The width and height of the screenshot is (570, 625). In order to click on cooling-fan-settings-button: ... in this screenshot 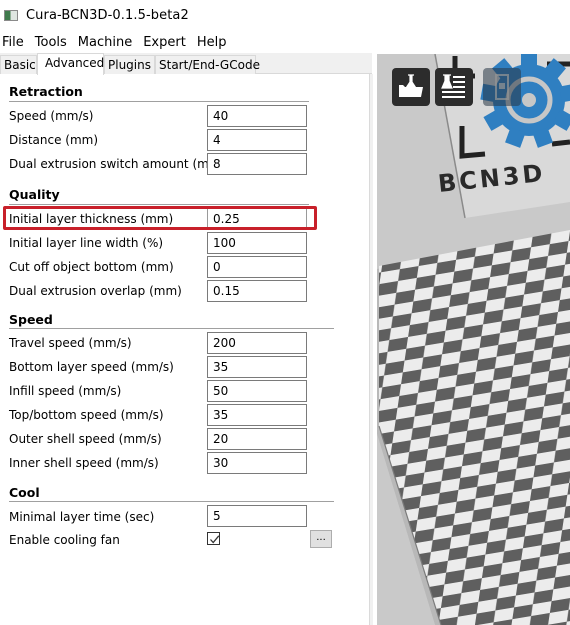, I will do `click(321, 539)`.